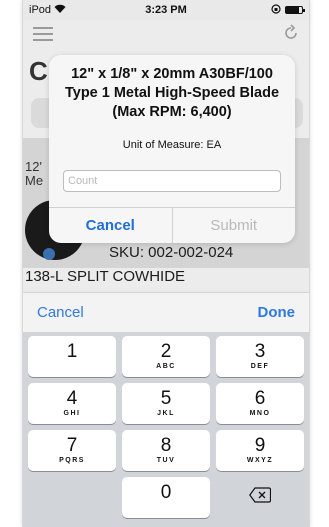  What do you see at coordinates (105, 276) in the screenshot?
I see `product-name: 138-L SPLIT COWHIDE` at bounding box center [105, 276].